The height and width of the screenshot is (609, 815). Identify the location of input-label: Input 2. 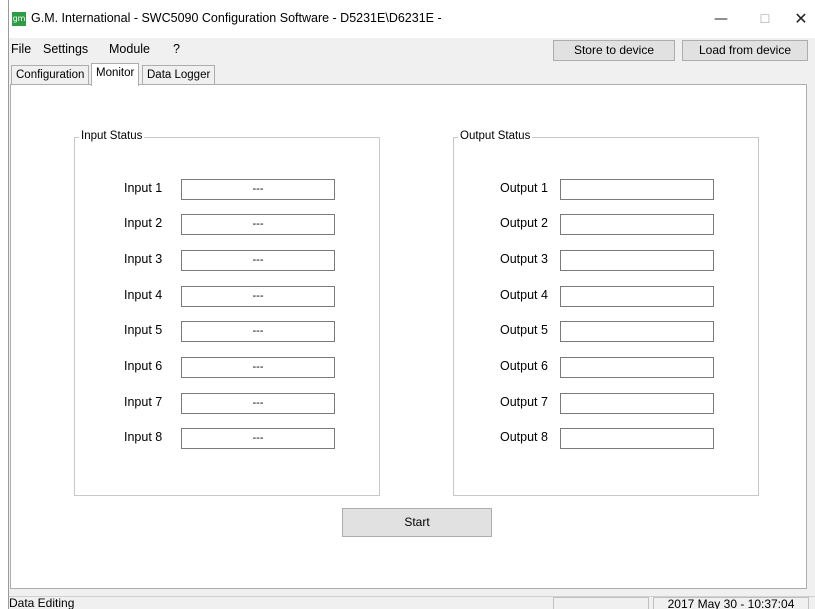
(143, 223).